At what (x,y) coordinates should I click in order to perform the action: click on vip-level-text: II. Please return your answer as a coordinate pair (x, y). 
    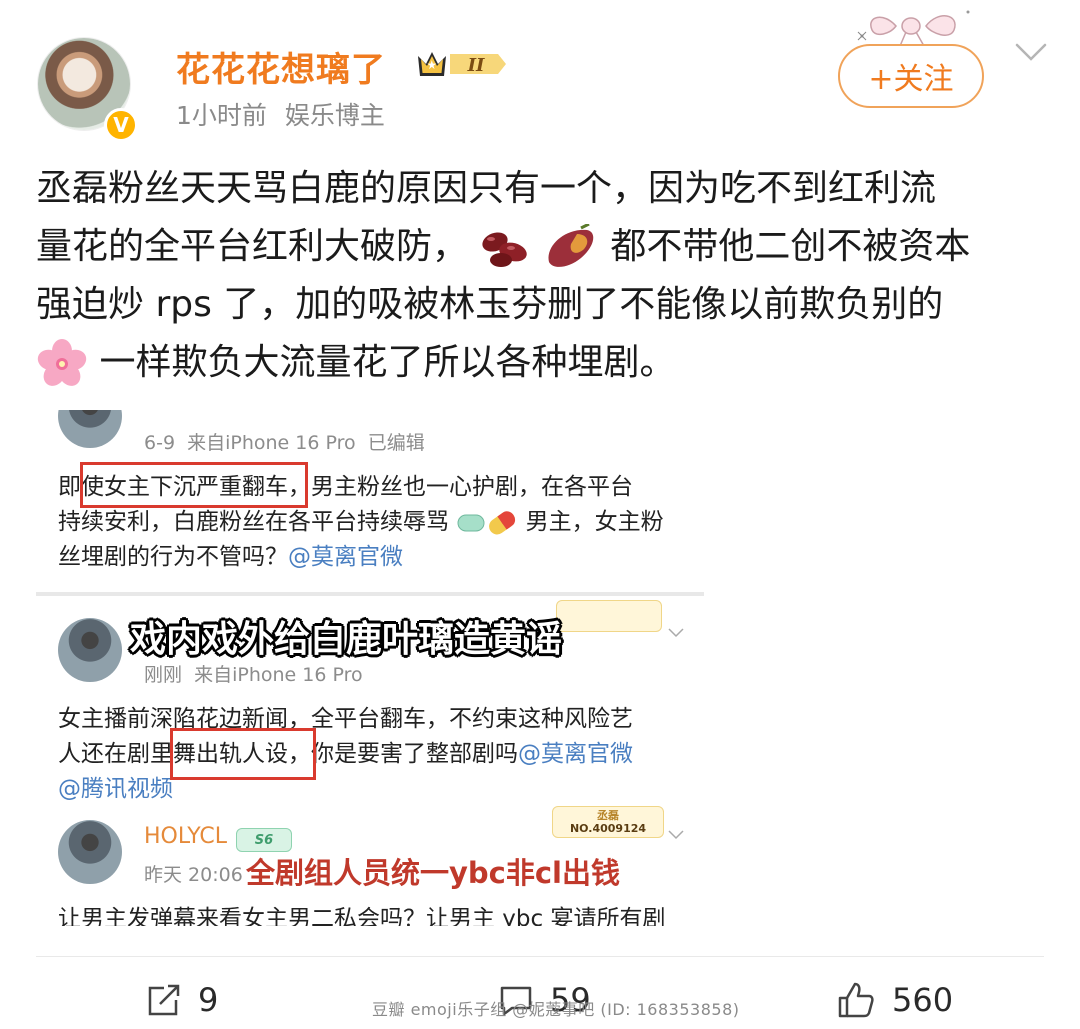
    Looking at the image, I should click on (476, 65).